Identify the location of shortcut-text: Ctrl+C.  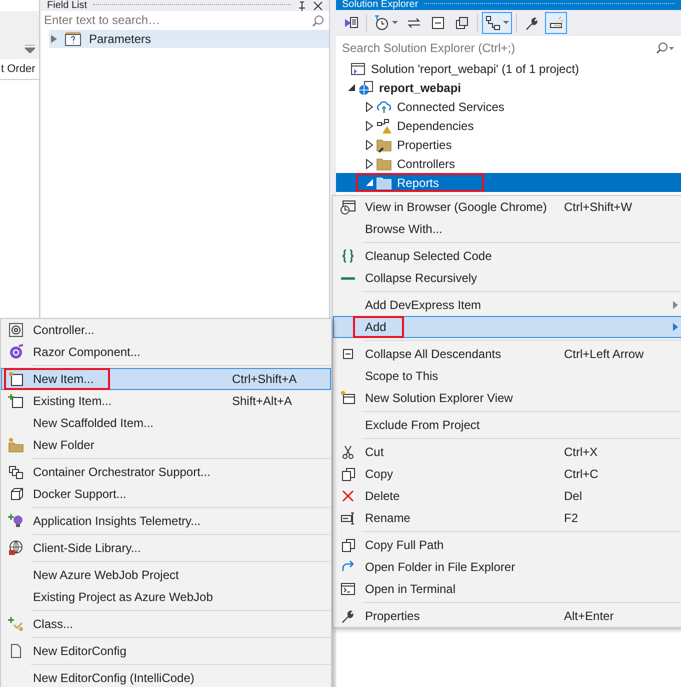
(581, 474).